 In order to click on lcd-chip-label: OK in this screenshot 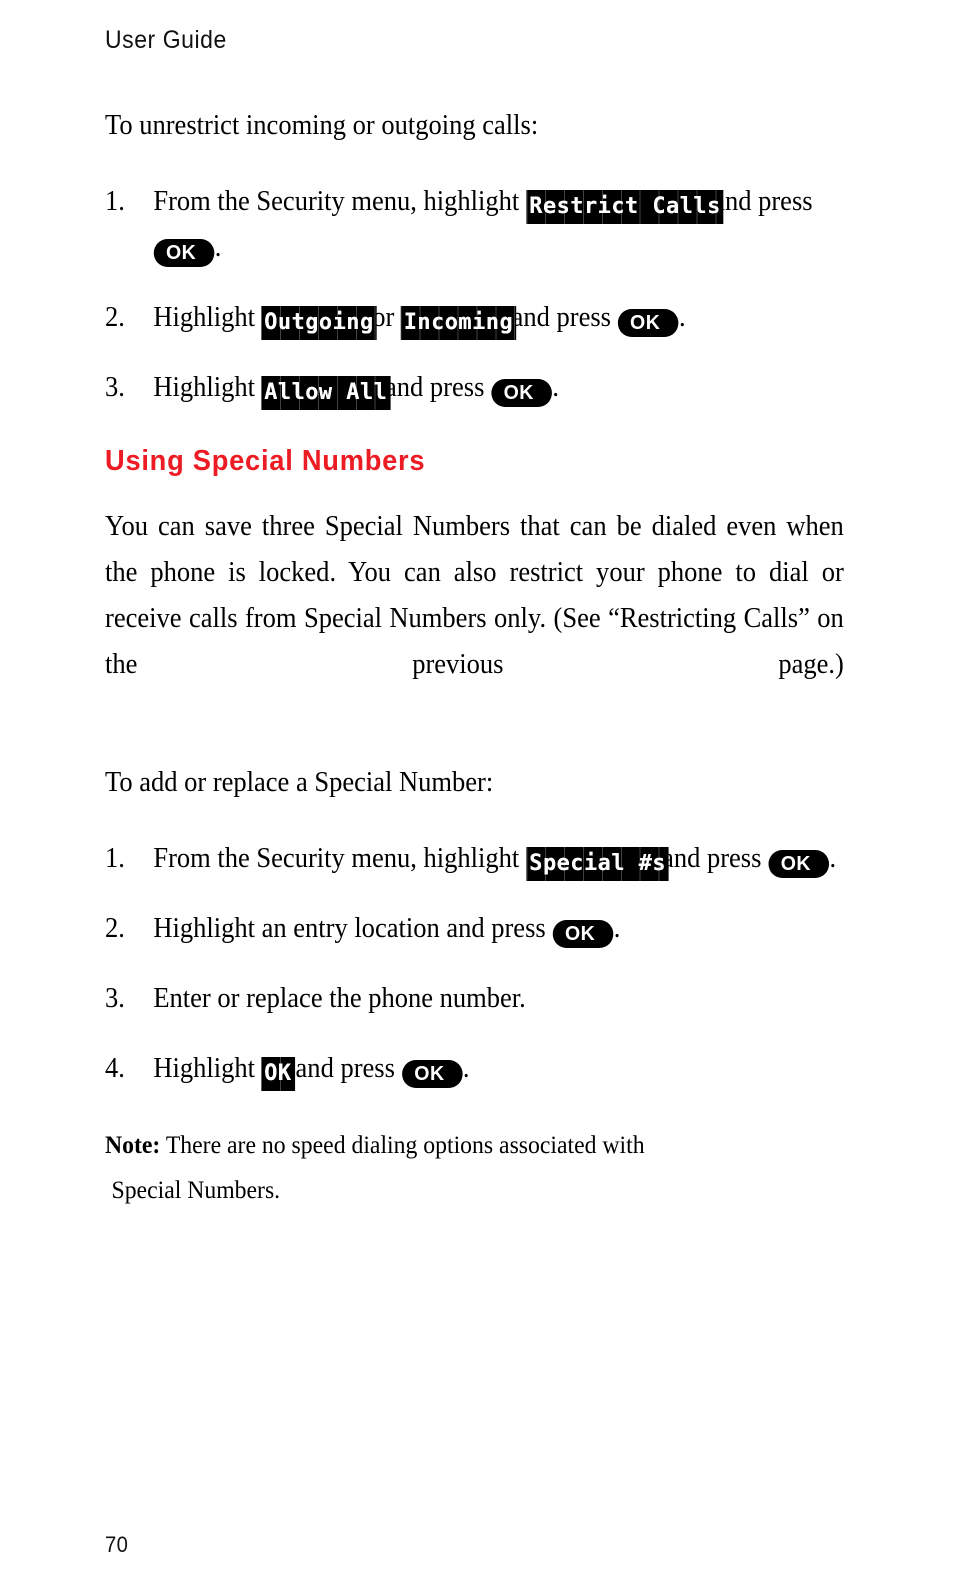, I will do `click(278, 1073)`.